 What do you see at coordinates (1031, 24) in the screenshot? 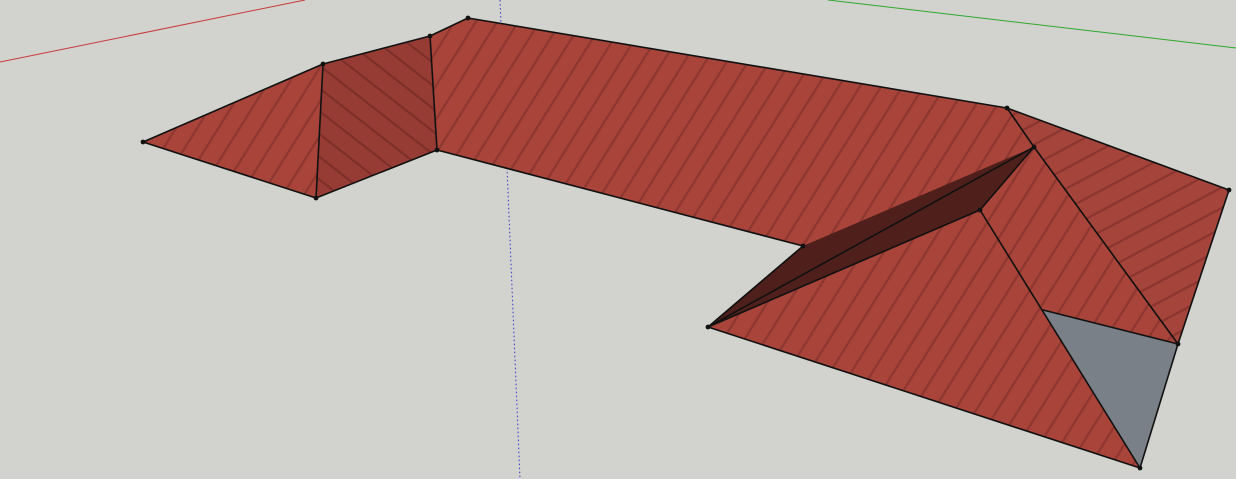
I see `green-axis-line` at bounding box center [1031, 24].